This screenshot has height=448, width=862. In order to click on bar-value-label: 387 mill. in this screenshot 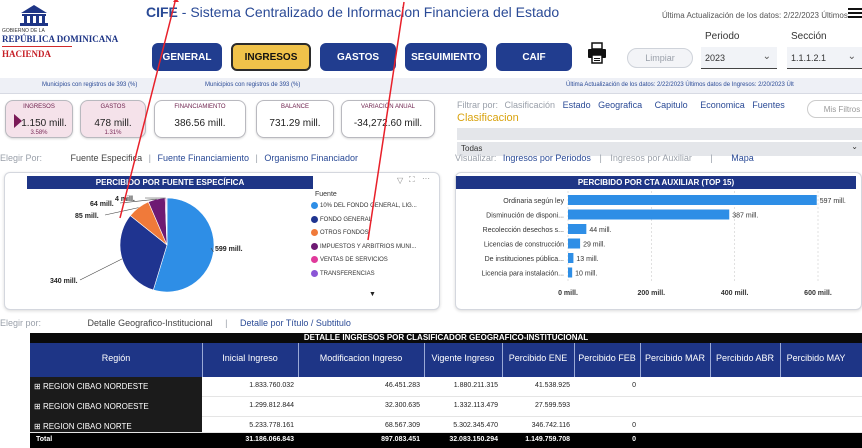, I will do `click(745, 216)`.